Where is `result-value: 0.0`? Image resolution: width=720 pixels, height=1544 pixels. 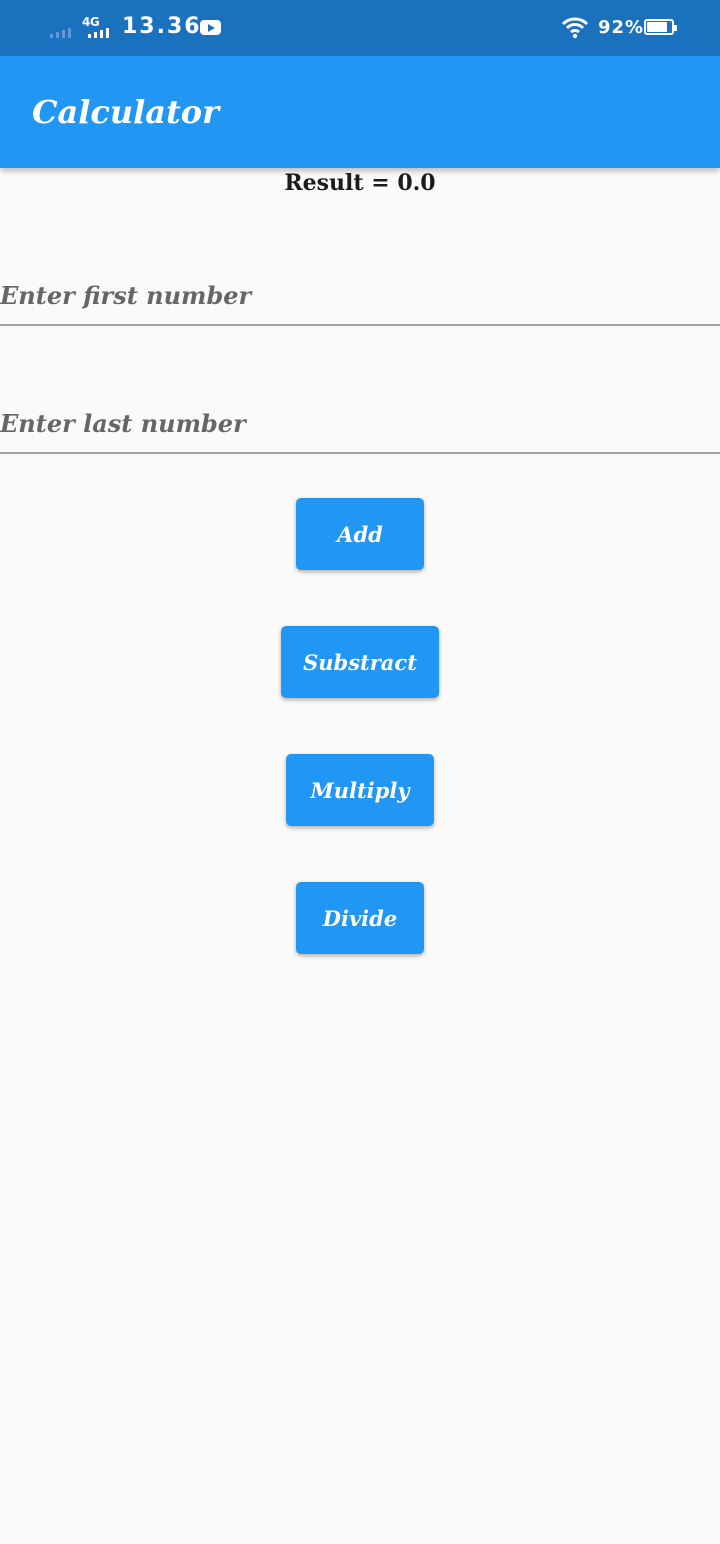 result-value: 0.0 is located at coordinates (416, 183).